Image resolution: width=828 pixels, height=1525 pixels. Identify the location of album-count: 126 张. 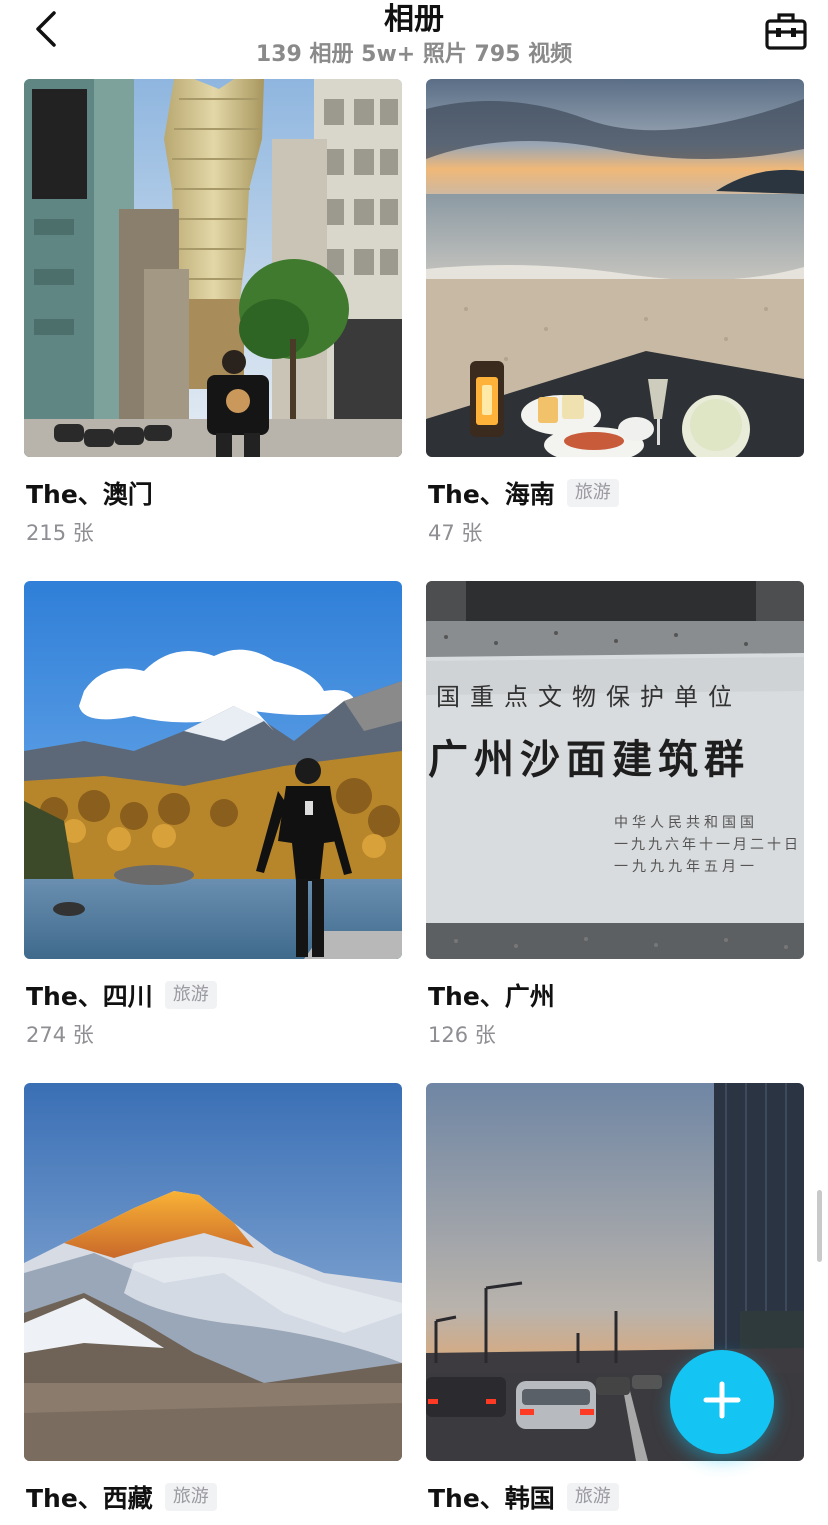
(462, 1035).